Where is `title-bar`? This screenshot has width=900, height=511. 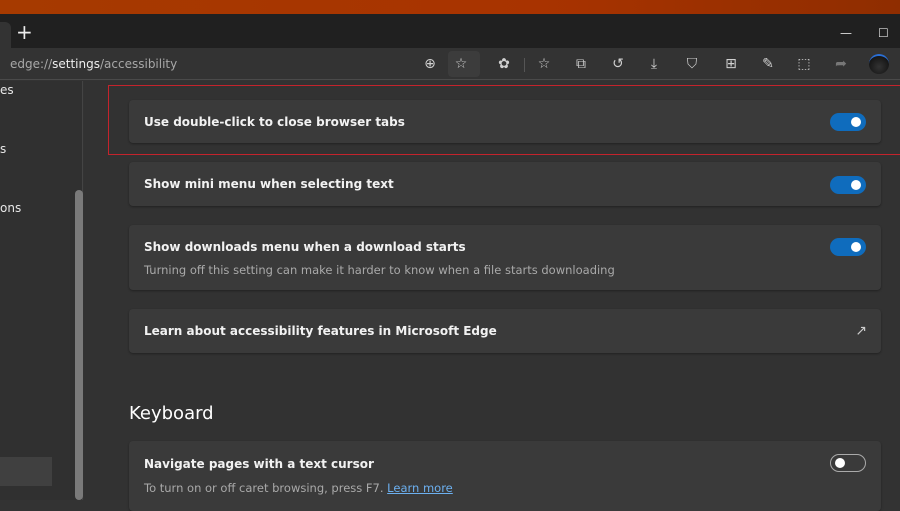
title-bar is located at coordinates (450, 7).